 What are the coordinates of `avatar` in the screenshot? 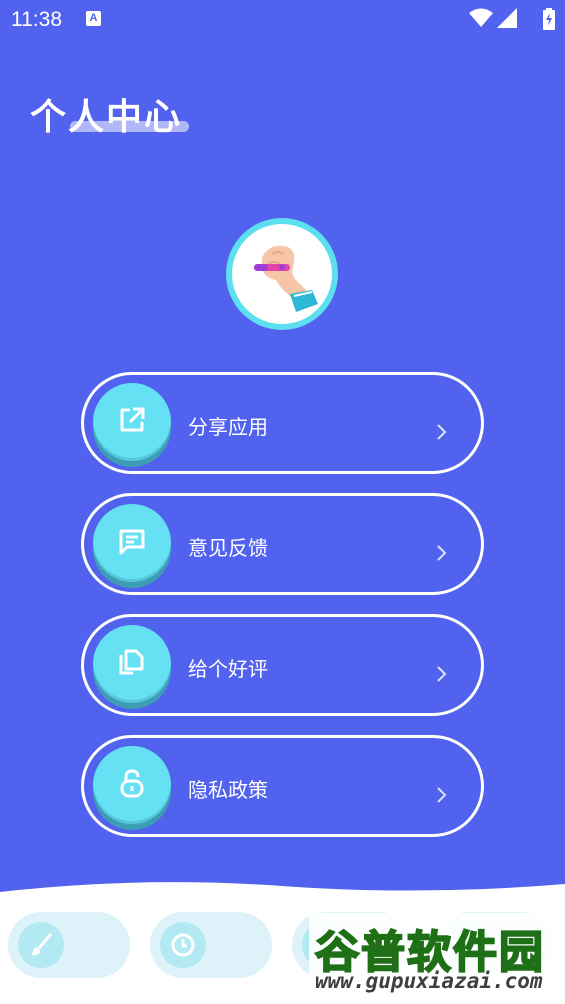 It's located at (282, 274).